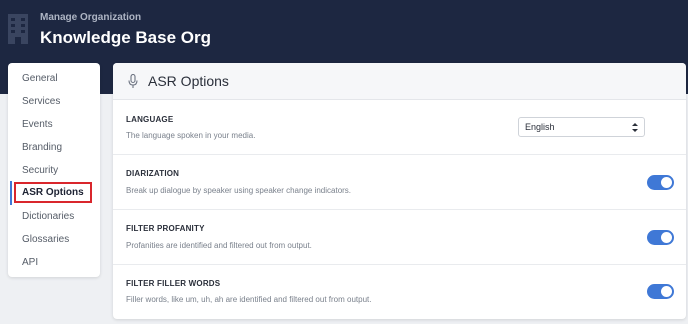 The width and height of the screenshot is (688, 324). I want to click on panel-header: ASR Options, so click(399, 81).